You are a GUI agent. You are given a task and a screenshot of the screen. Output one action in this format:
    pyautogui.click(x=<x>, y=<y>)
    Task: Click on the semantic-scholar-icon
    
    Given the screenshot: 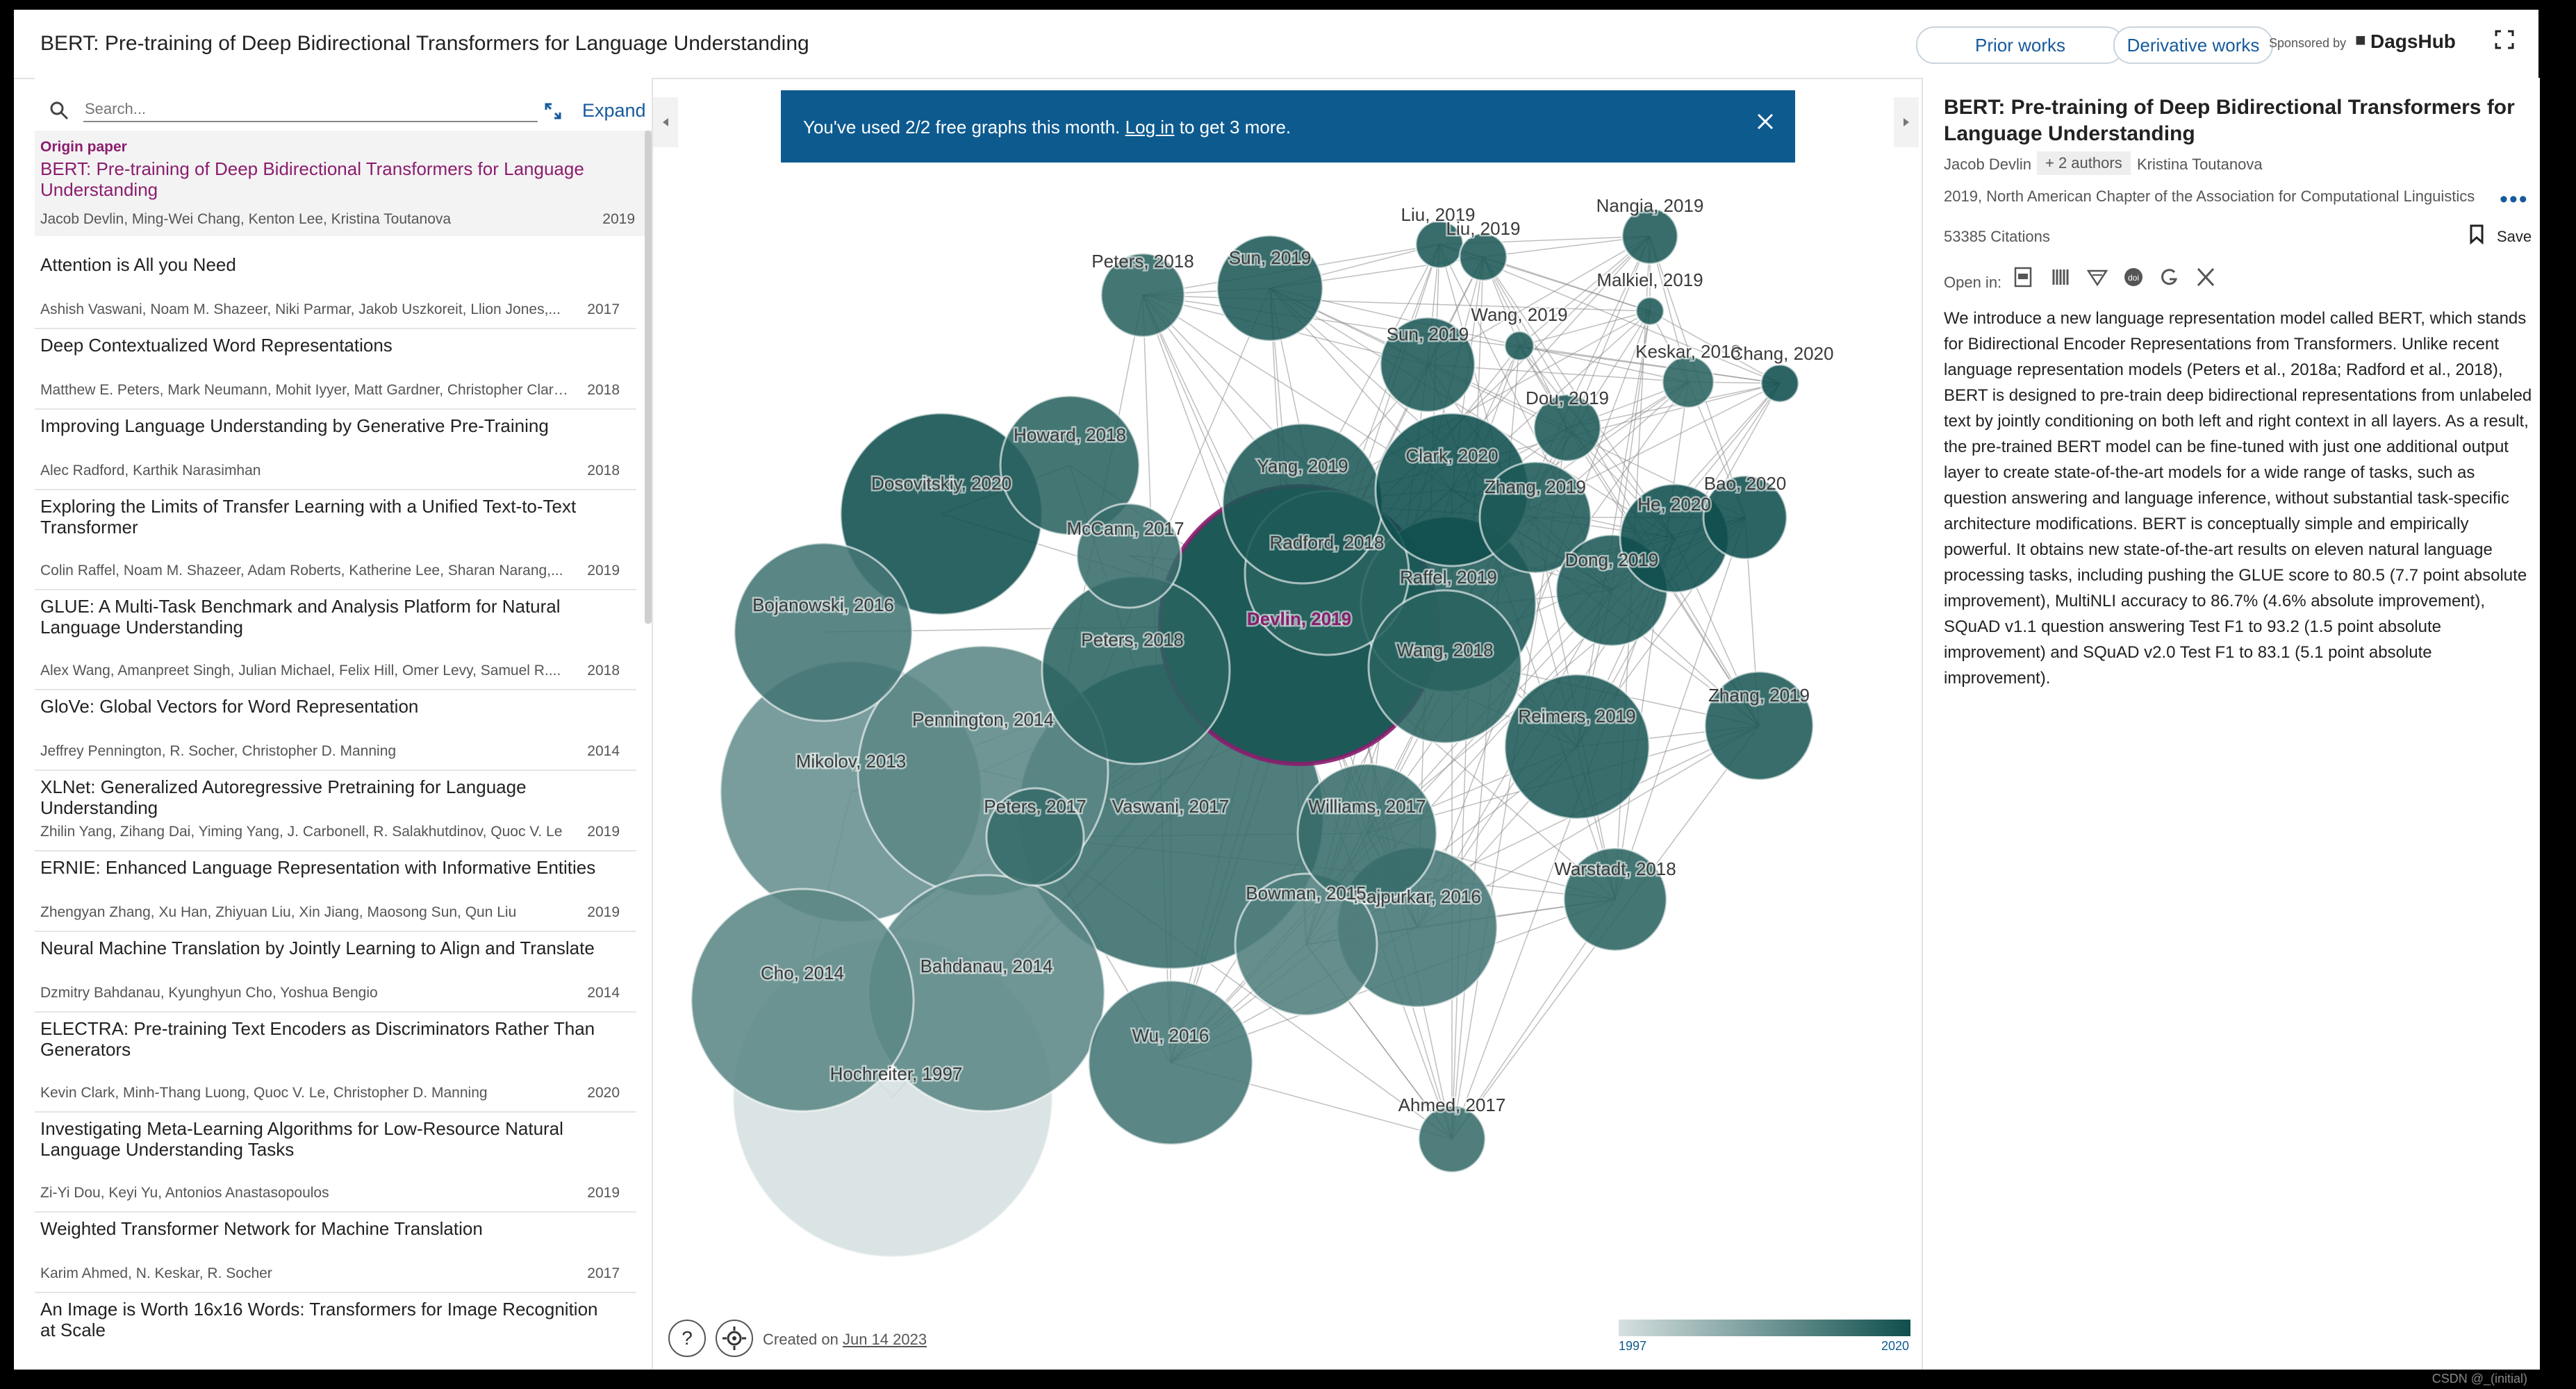 What is the action you would take?
    pyautogui.click(x=2061, y=277)
    